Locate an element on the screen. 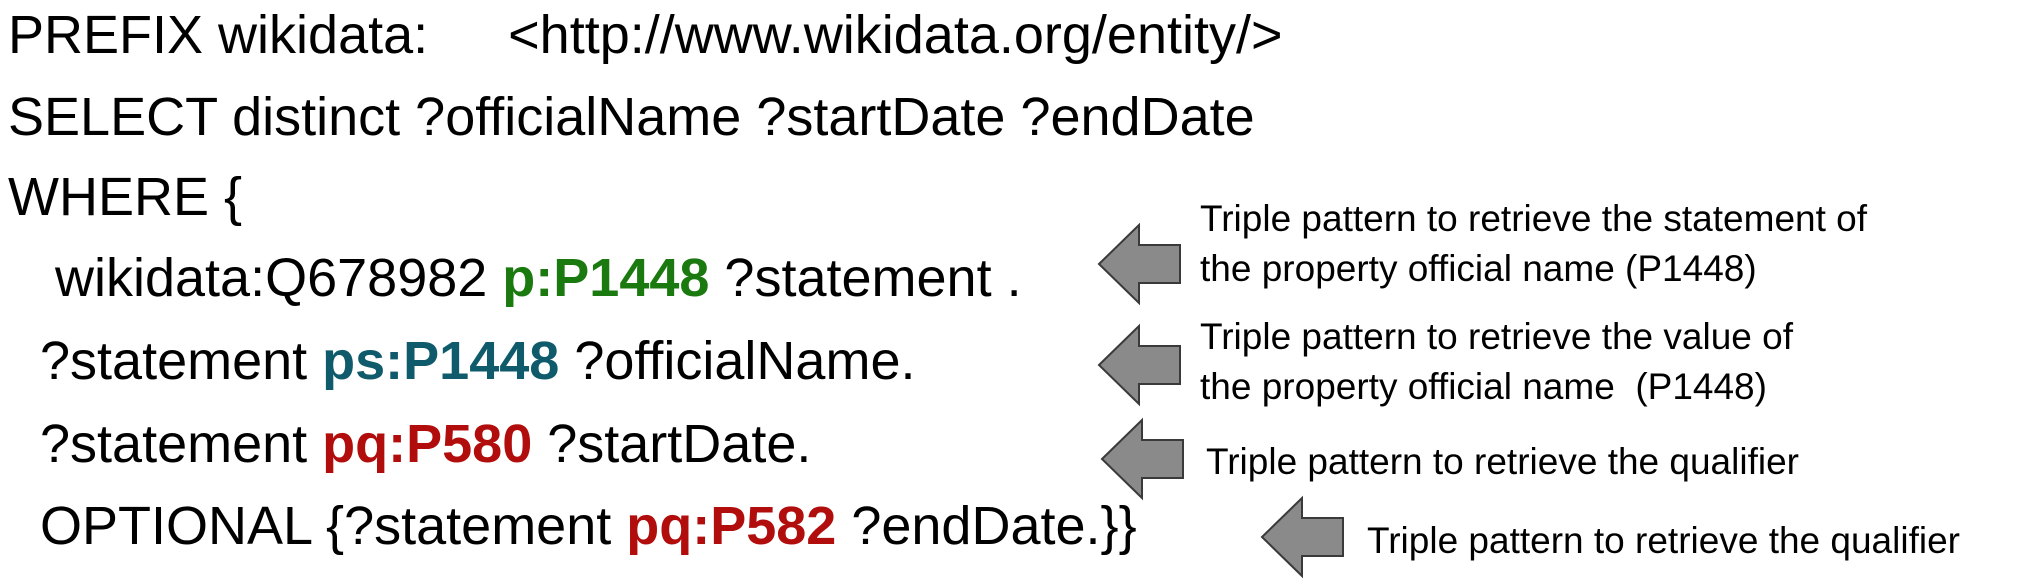 The width and height of the screenshot is (2041, 587). where-line: WHERE { is located at coordinates (125, 197).